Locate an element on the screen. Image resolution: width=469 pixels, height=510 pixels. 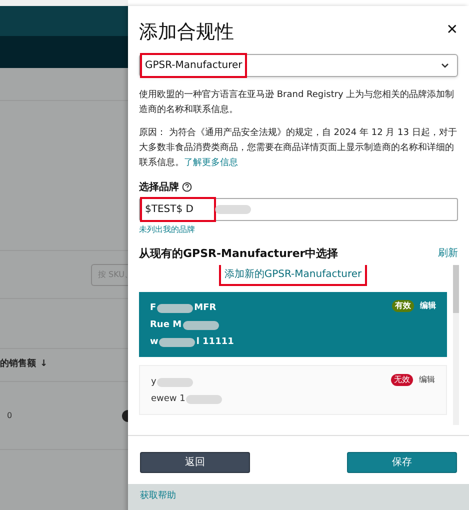
panel-title: 添加合规性 is located at coordinates (186, 32).